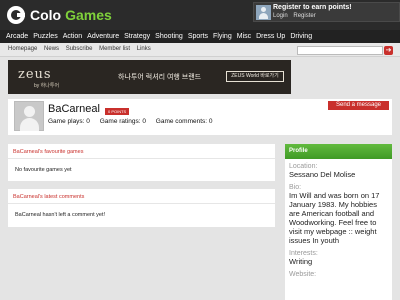 Image resolution: width=400 pixels, height=300 pixels. I want to click on location-value: Sessano Del Molise, so click(322, 174).